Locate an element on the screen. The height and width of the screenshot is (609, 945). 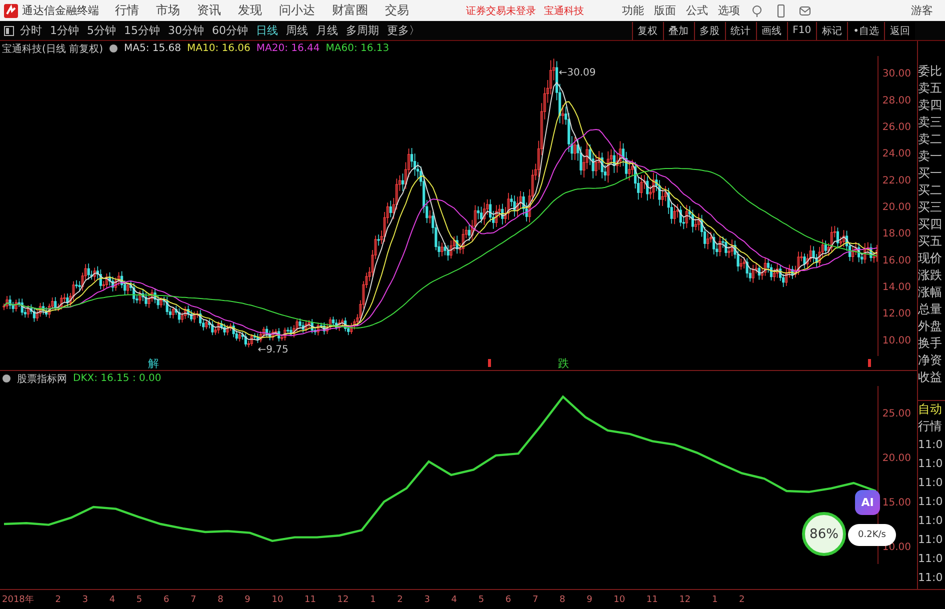
period-tab: 月线 is located at coordinates (327, 30).